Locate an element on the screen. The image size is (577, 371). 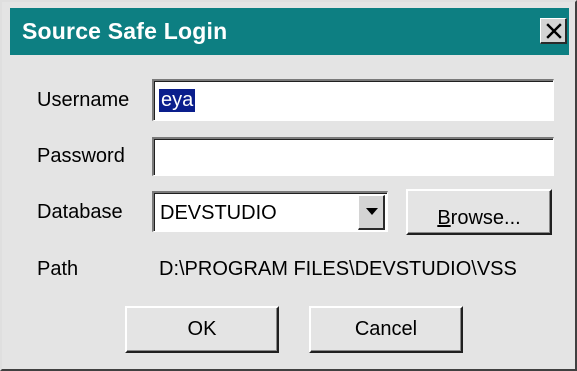
username-field: eya is located at coordinates (353, 100).